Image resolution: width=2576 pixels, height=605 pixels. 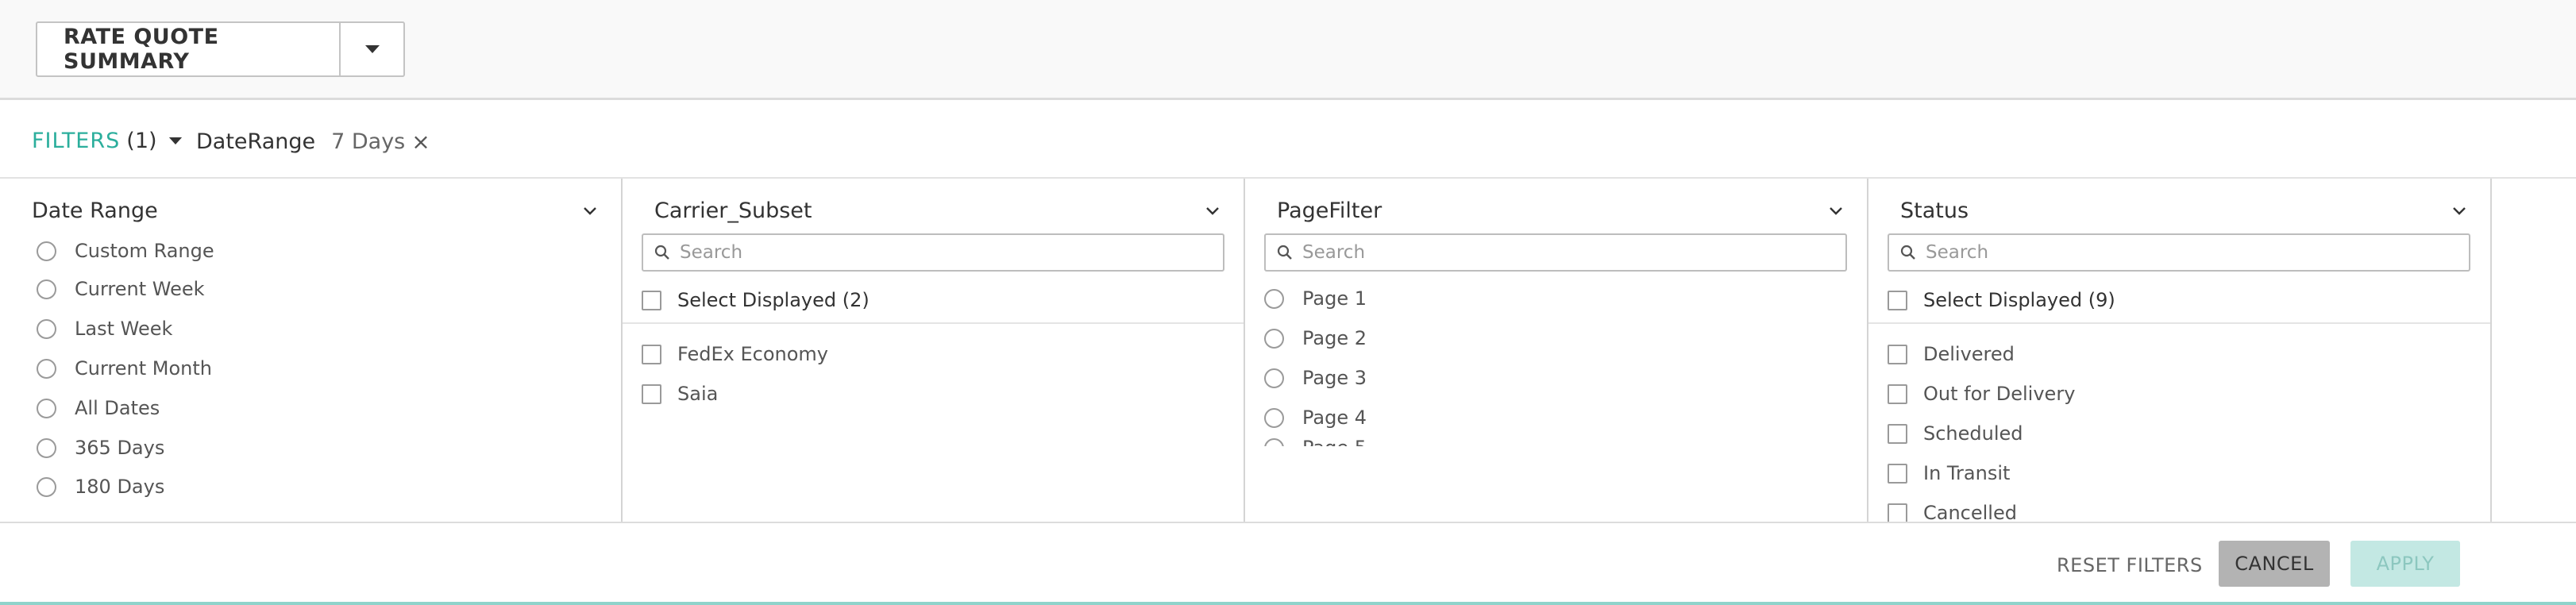 I want to click on radio-option: Current Month, so click(x=124, y=368).